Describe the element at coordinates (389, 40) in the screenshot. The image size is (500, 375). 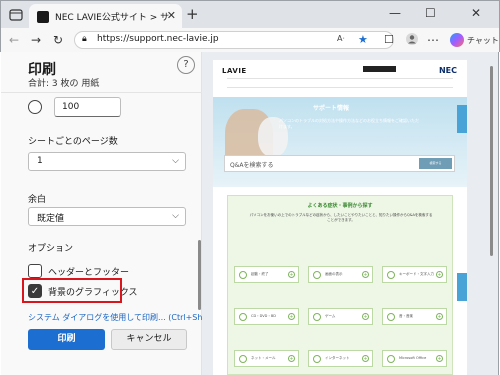
I see `split-screen-icon: ☐` at that location.